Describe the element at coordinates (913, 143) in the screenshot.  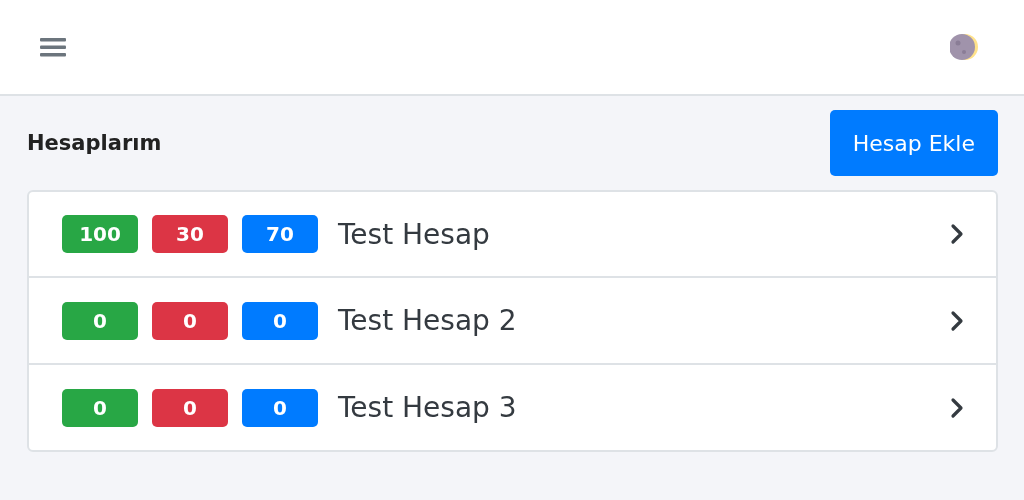
I see `add-account-button: Hesap Ekle` at that location.